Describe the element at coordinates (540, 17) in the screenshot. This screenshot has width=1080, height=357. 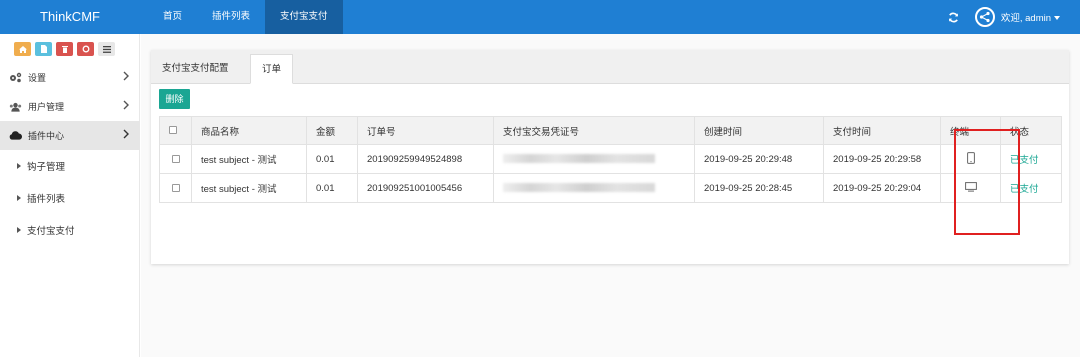
I see `top-navbar: ThinkCMF 首页 插件列表 支付宝支付 欢迎, admin` at that location.